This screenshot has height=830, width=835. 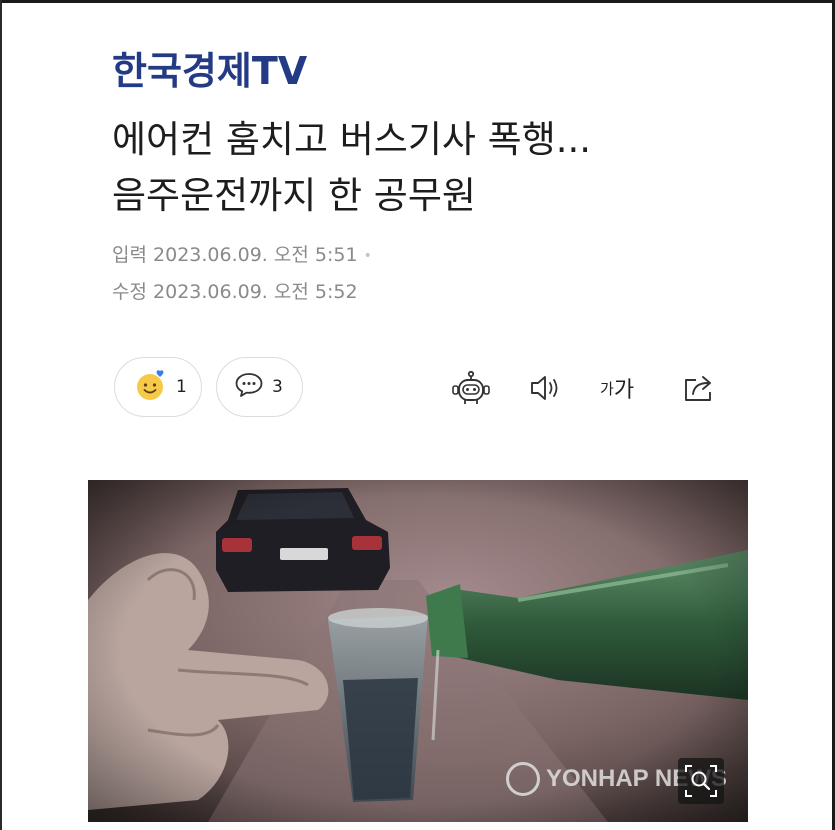 What do you see at coordinates (249, 387) in the screenshot?
I see `speech-bubble-icon` at bounding box center [249, 387].